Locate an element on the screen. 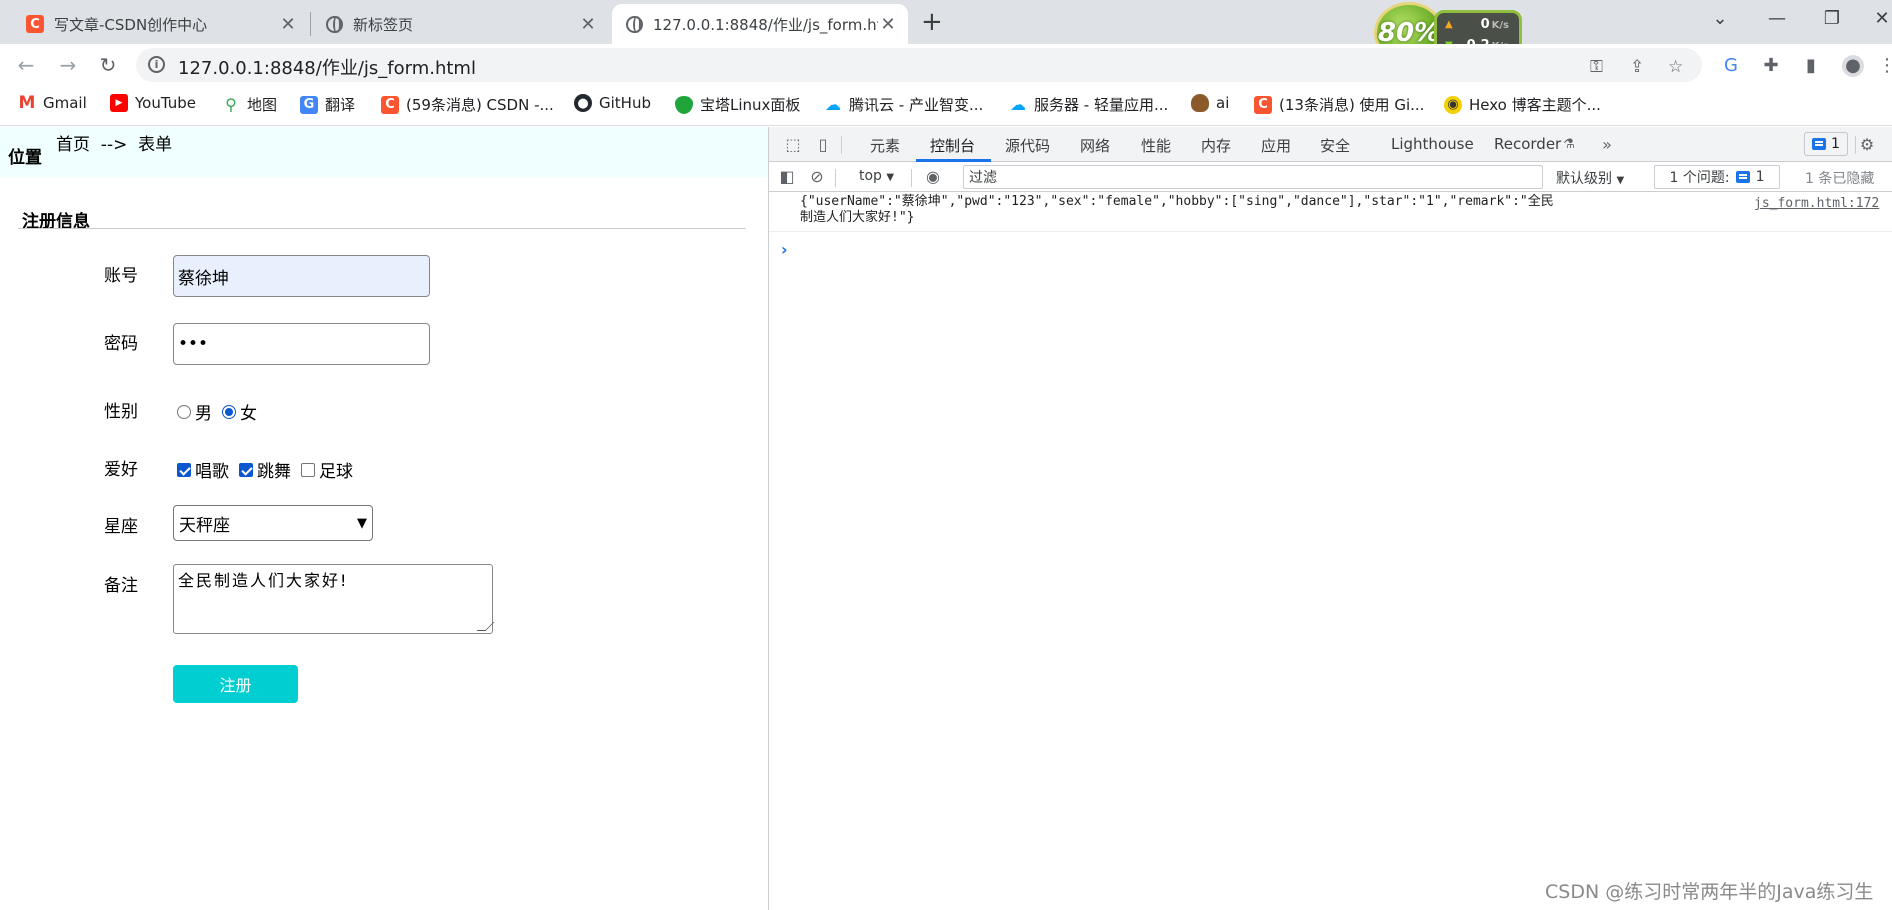  bookmark-maps: ⚲ 地图 is located at coordinates (249, 104).